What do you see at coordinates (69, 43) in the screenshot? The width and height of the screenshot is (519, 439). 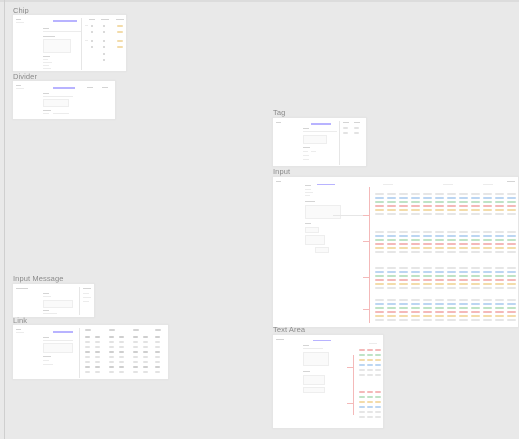 I see `frame-chip` at bounding box center [69, 43].